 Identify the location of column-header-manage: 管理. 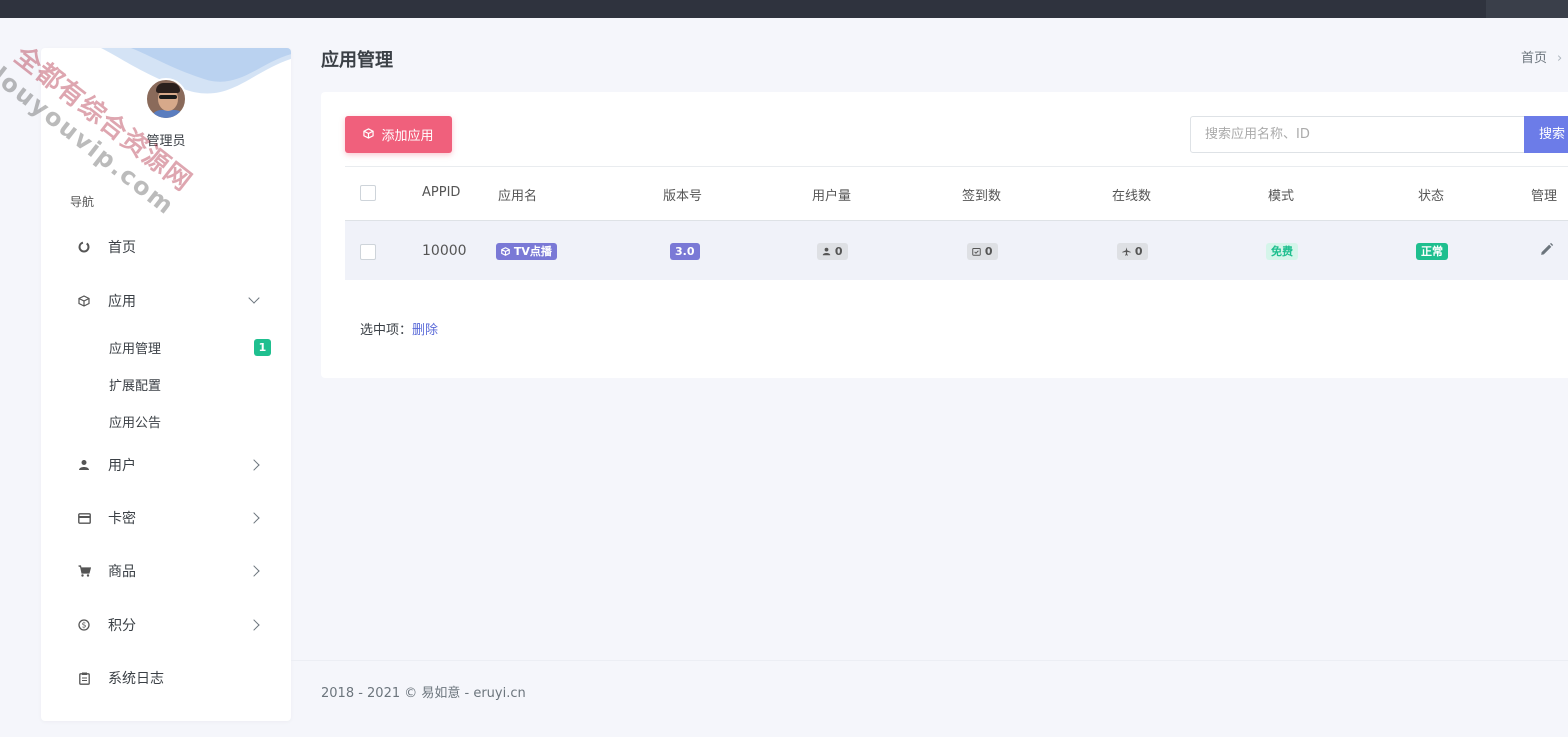
(1544, 196).